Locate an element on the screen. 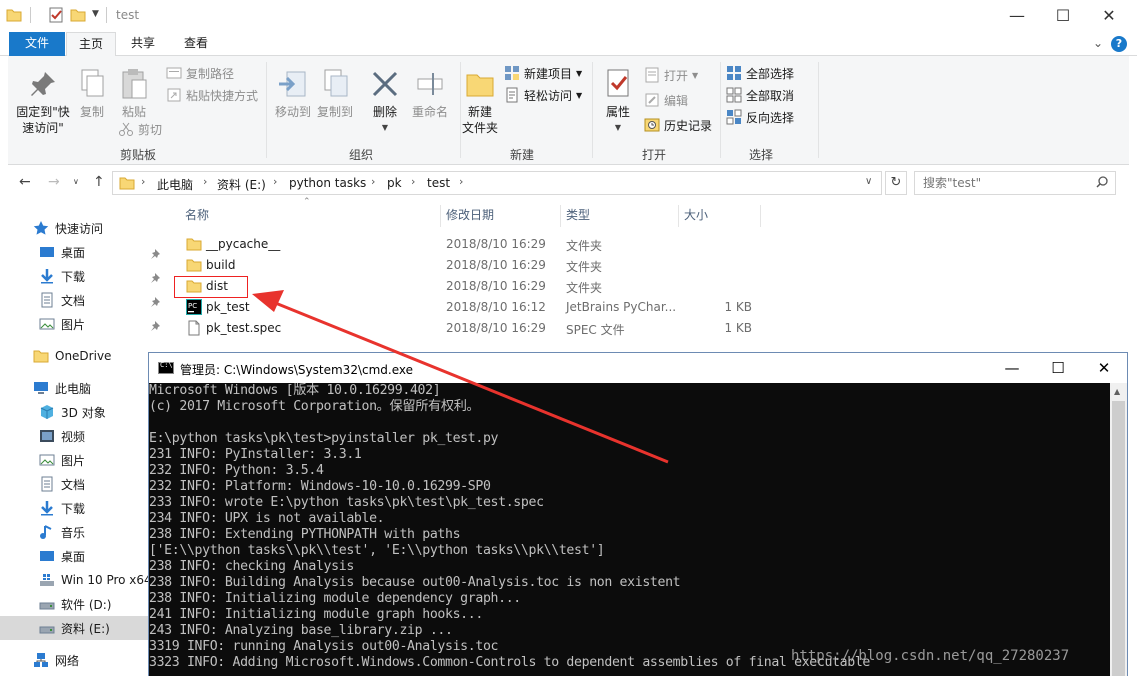 This screenshot has height=676, width=1137. properties-button: 属性 ▼ is located at coordinates (618, 102).